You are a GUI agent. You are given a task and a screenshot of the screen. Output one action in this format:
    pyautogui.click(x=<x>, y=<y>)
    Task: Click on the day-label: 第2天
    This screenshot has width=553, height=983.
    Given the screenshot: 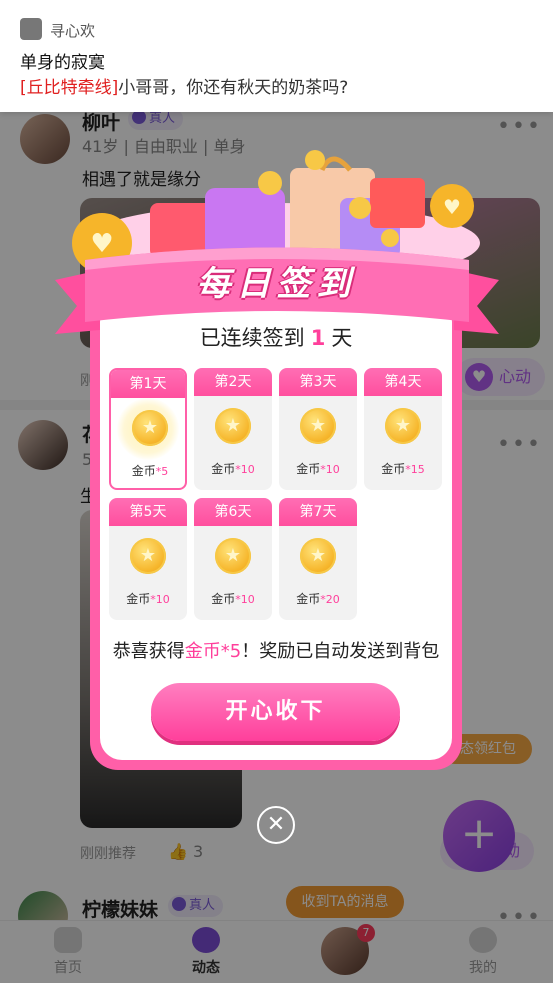 What is the action you would take?
    pyautogui.click(x=233, y=382)
    